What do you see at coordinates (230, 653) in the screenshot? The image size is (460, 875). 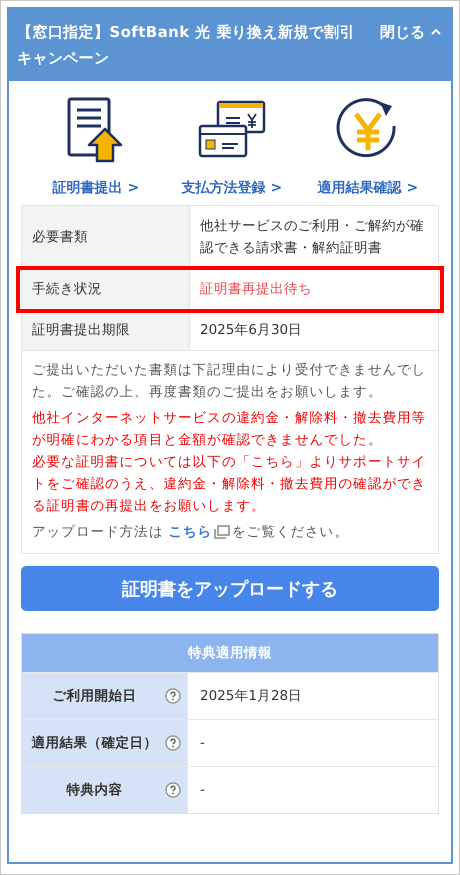 I see `section-header: 特典適用情報` at bounding box center [230, 653].